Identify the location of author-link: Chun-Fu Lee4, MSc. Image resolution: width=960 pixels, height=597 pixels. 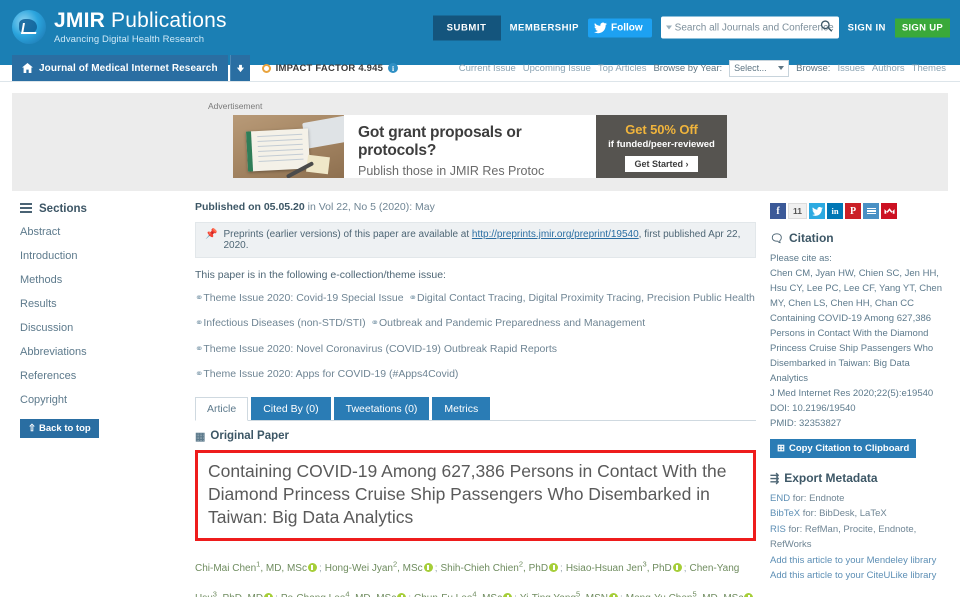
(458, 593).